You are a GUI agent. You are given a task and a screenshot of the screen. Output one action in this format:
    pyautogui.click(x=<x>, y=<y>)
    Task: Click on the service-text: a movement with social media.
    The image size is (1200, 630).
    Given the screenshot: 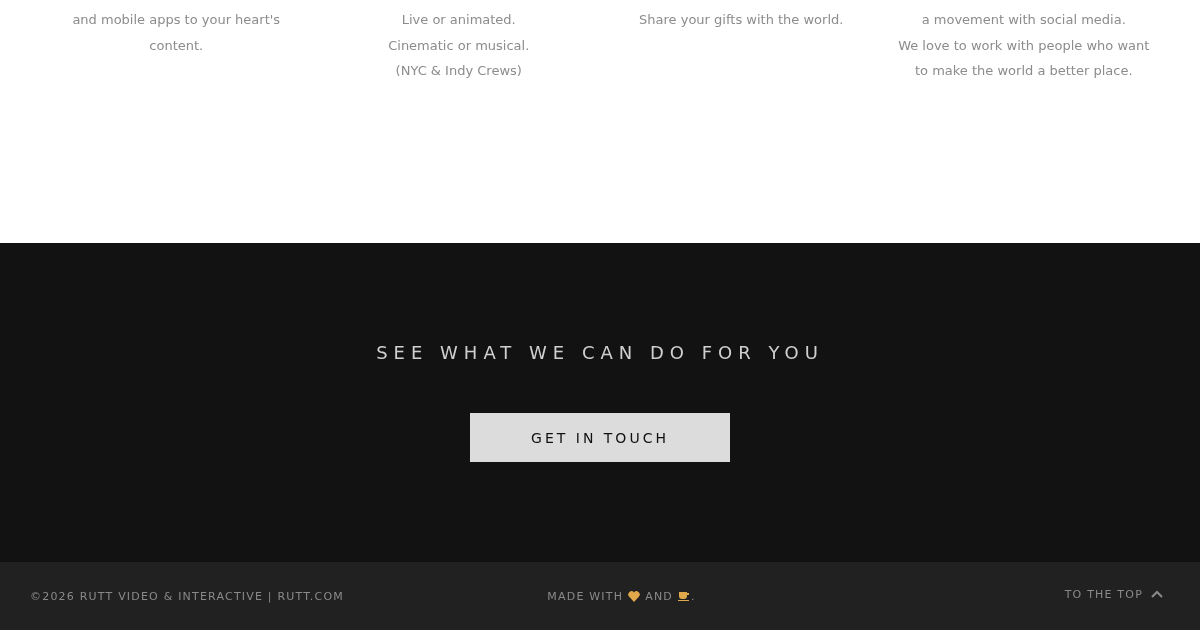 What is the action you would take?
    pyautogui.click(x=1023, y=20)
    